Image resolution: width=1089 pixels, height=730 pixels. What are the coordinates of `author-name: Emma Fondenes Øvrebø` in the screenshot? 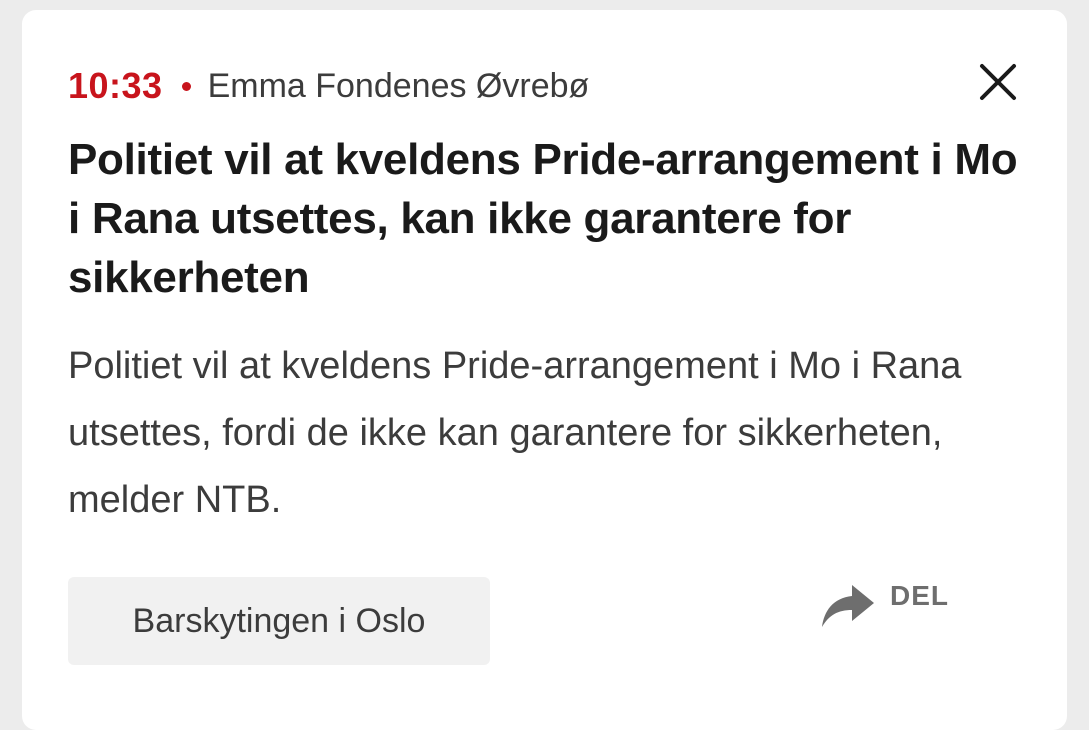 It's located at (398, 85).